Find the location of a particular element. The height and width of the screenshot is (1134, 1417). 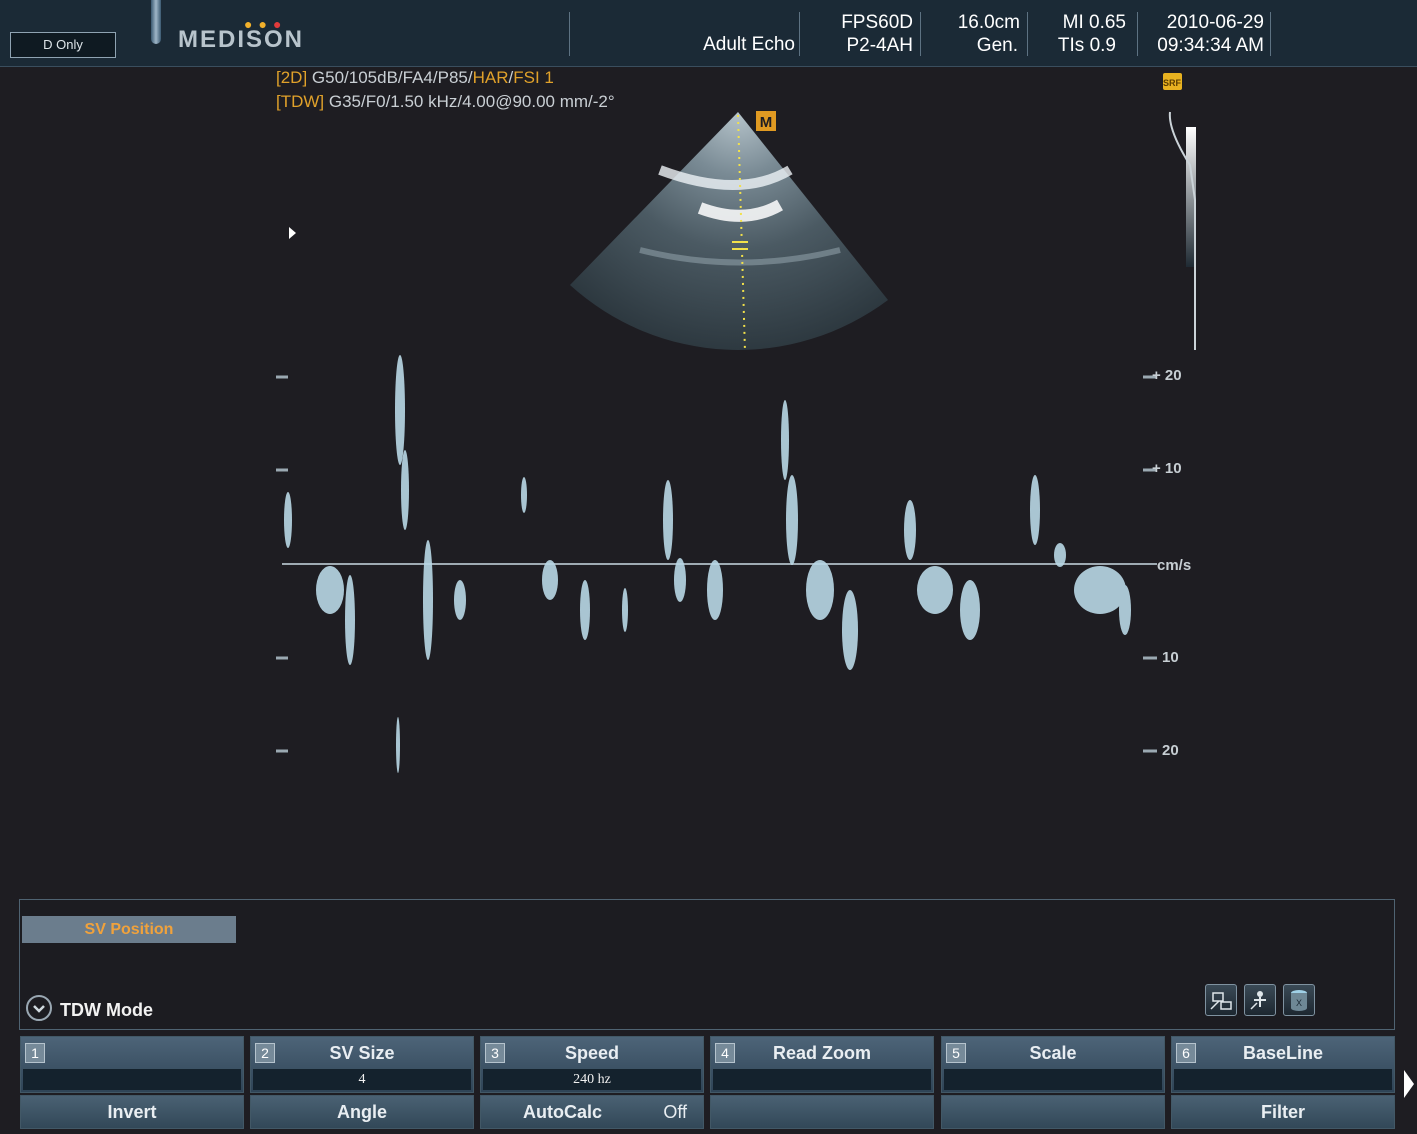

frequency-readout: Gen. is located at coordinates (997, 45).